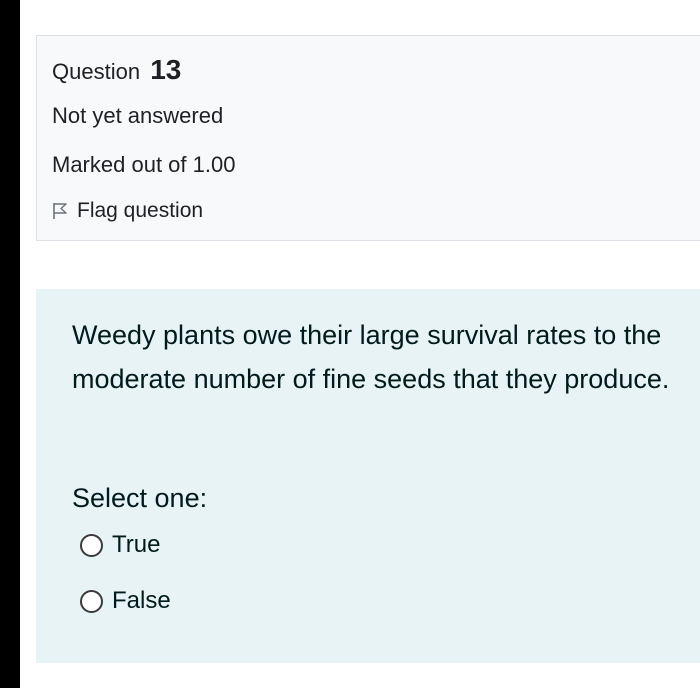 The width and height of the screenshot is (700, 688). I want to click on question-state: Not yet answered, so click(138, 115).